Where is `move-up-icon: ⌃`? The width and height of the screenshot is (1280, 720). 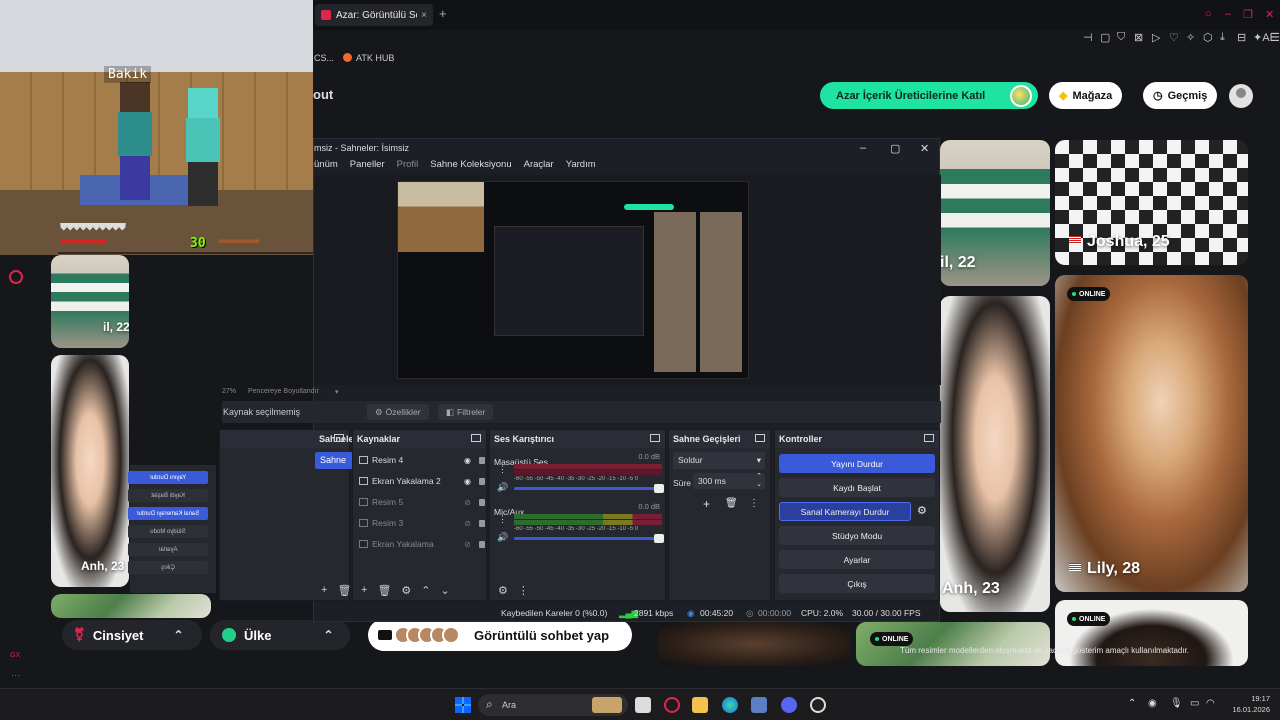
move-up-icon: ⌃ is located at coordinates (425, 590).